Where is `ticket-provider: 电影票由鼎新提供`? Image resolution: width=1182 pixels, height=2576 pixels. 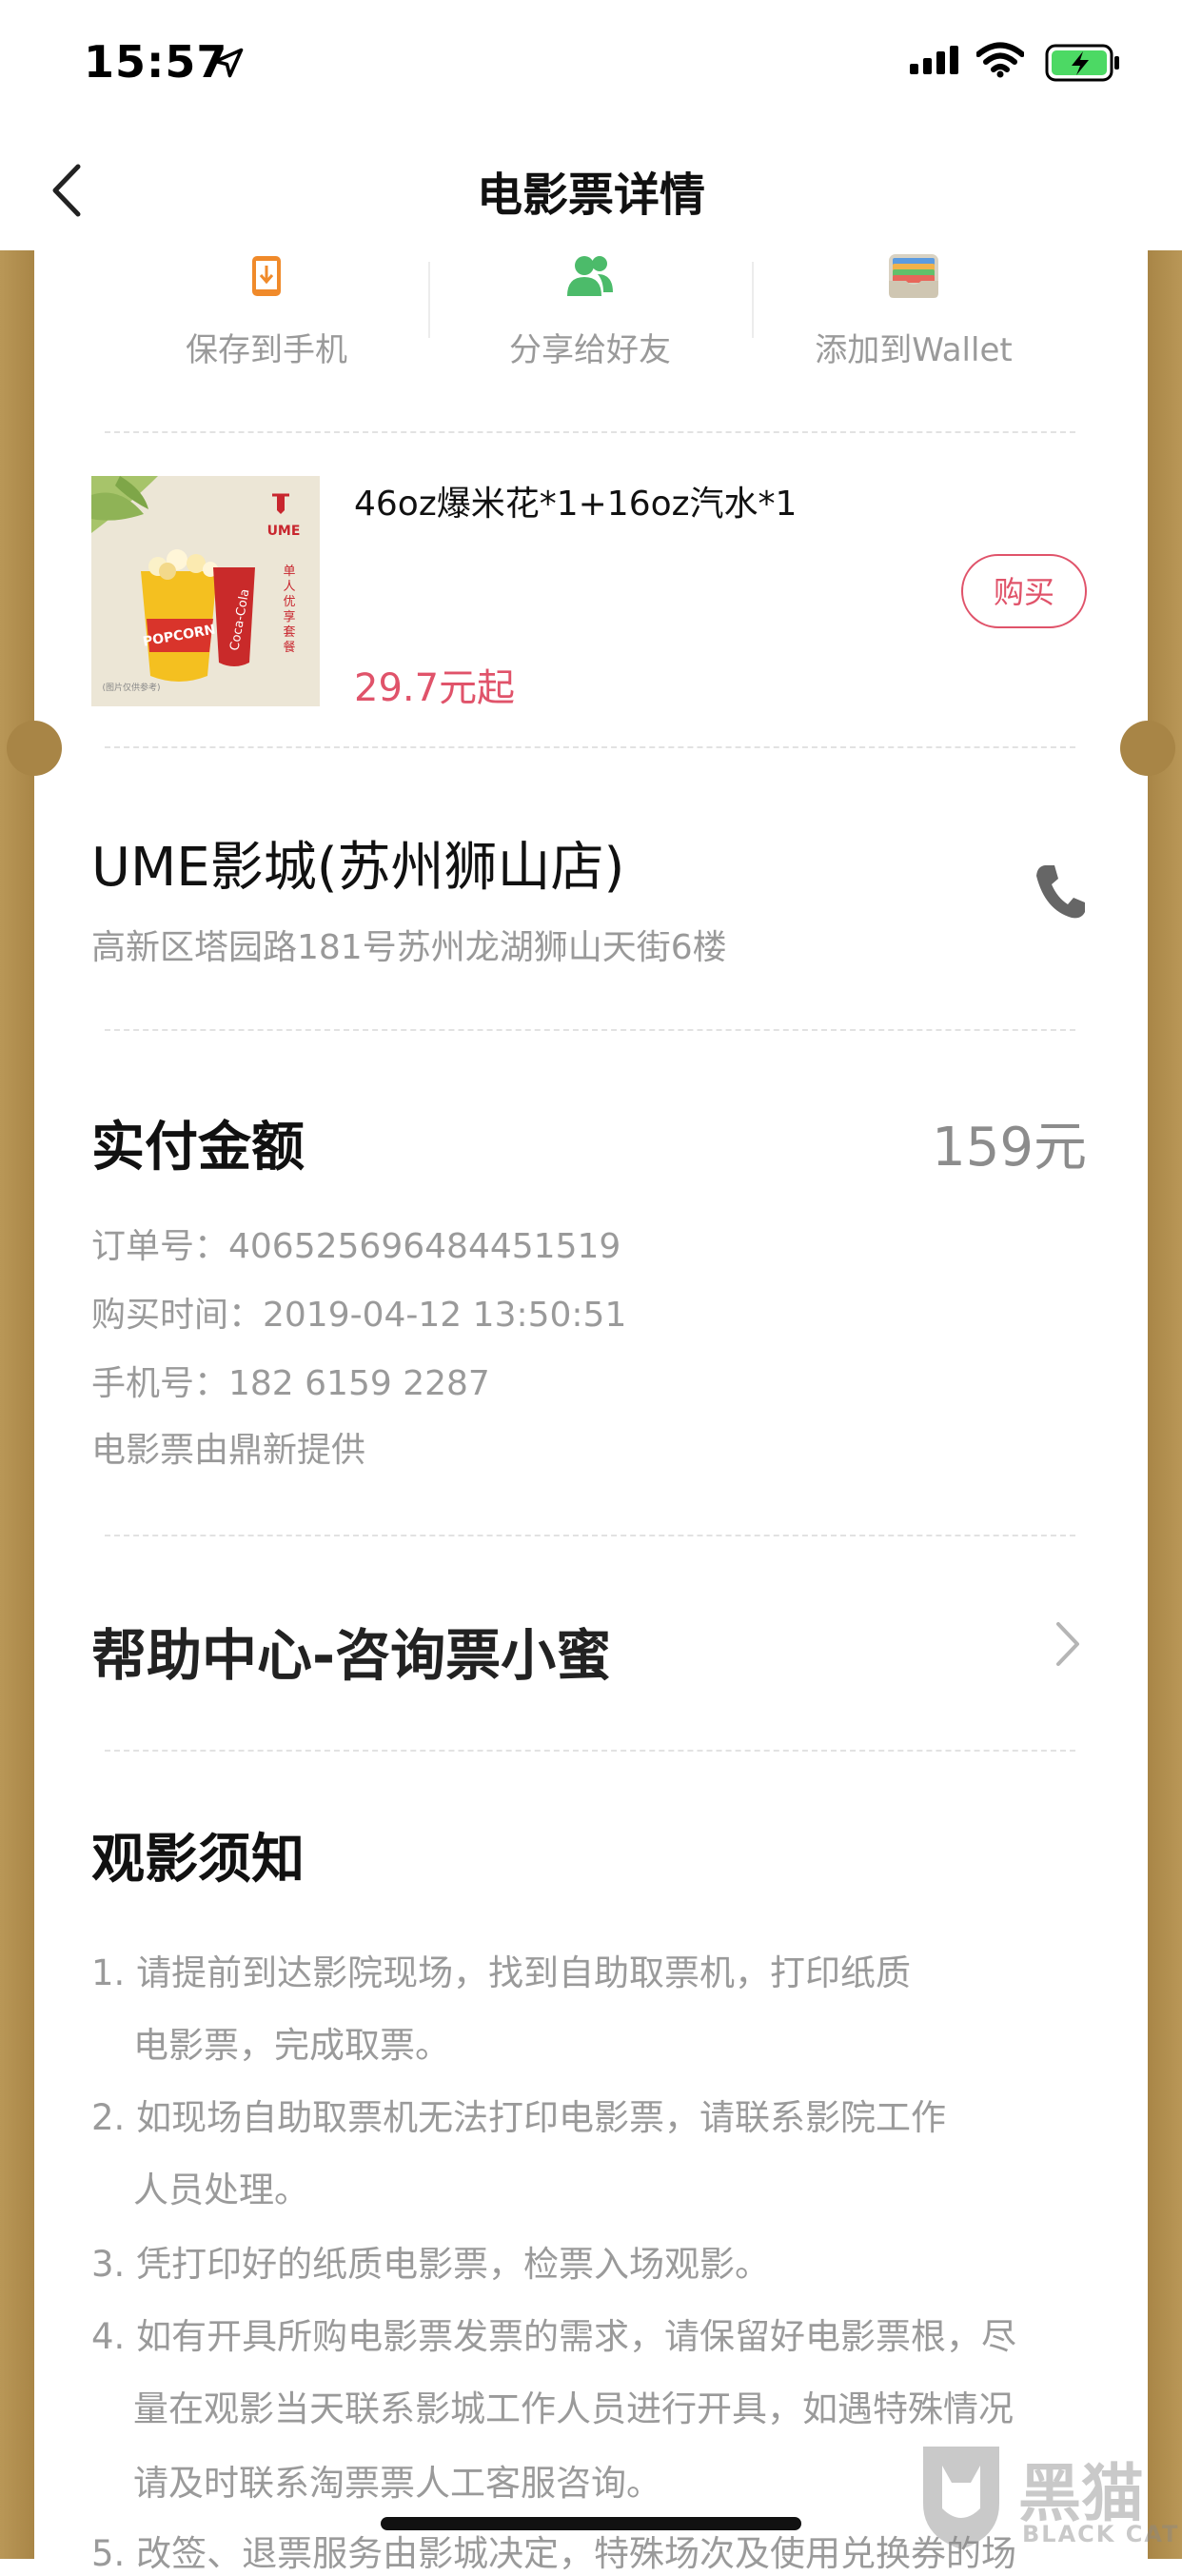 ticket-provider: 电影票由鼎新提供 is located at coordinates (228, 1450).